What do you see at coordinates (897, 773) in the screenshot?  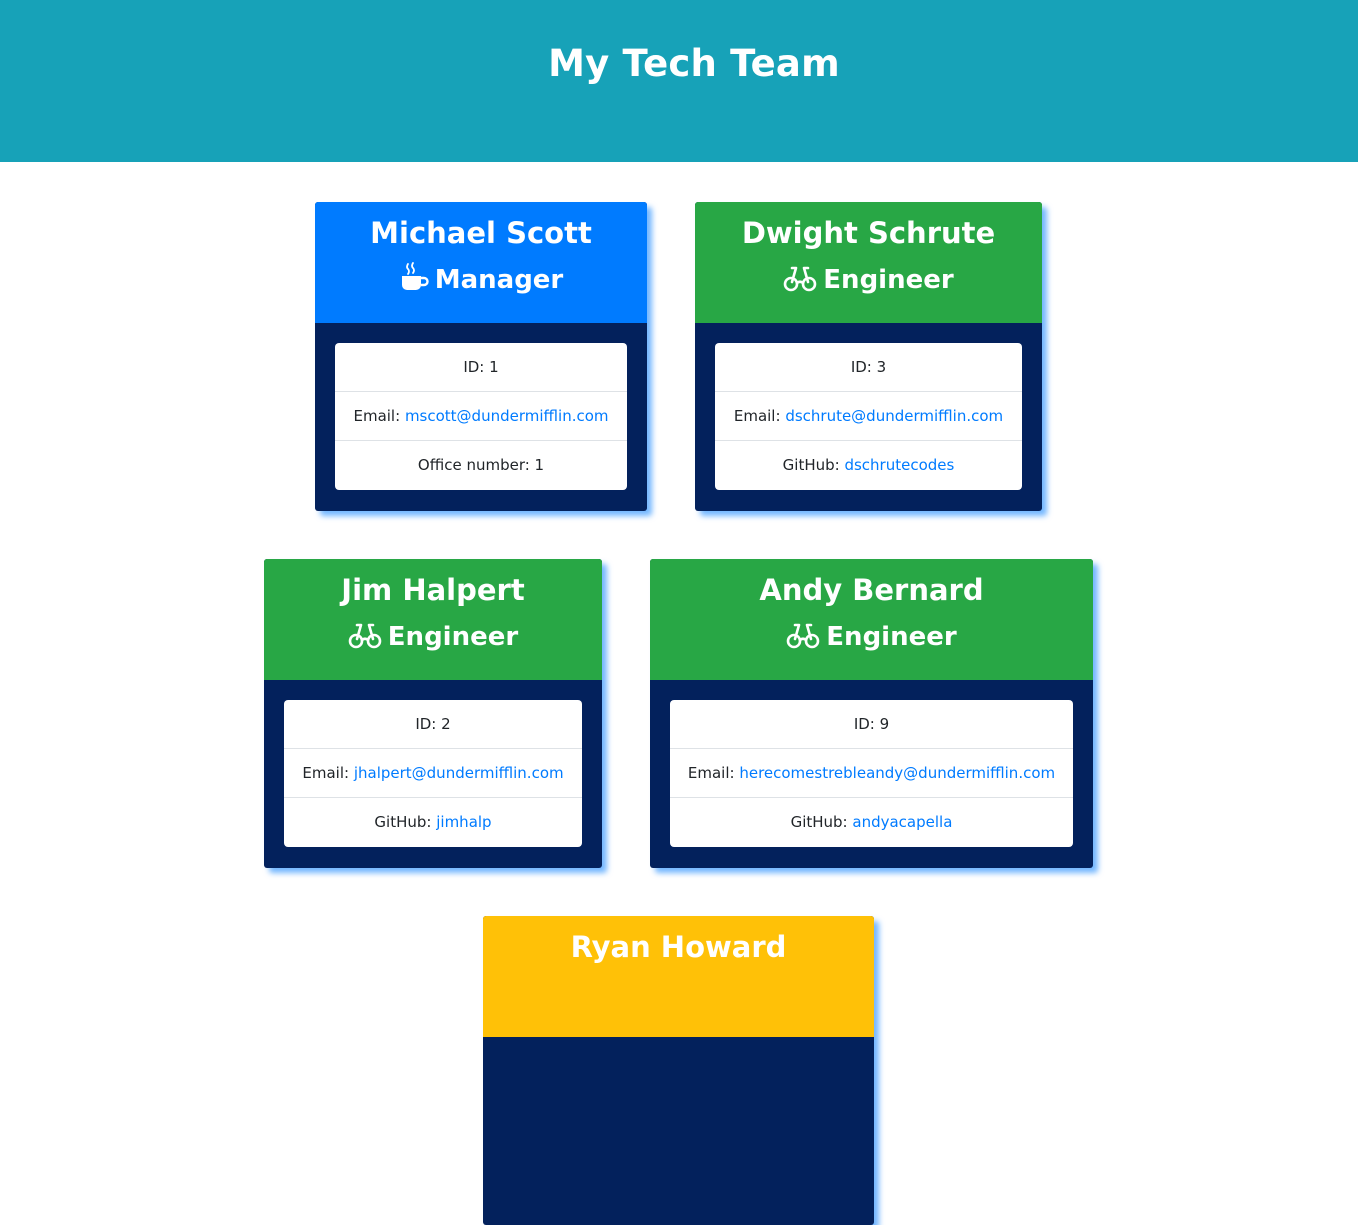 I see `email-link: herecomestrebleandy@dundermifflin.com` at bounding box center [897, 773].